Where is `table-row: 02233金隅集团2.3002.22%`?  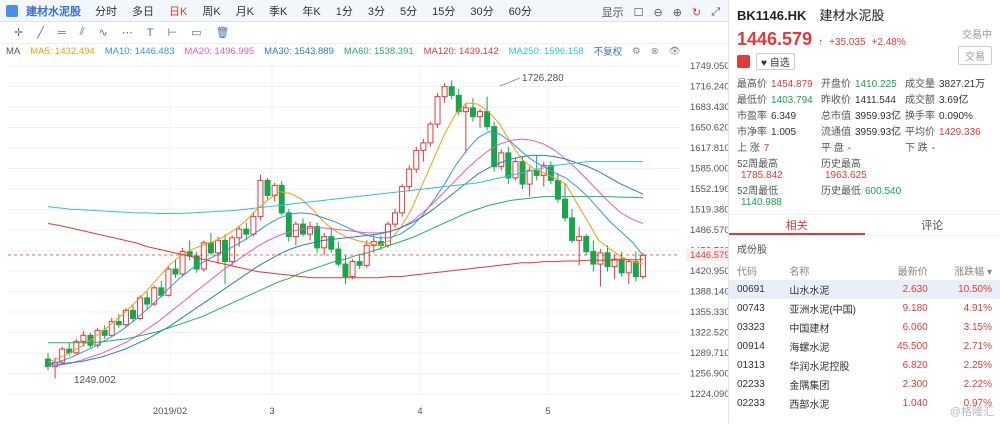
table-row: 02233金隅集团2.3002.22% is located at coordinates (864, 384).